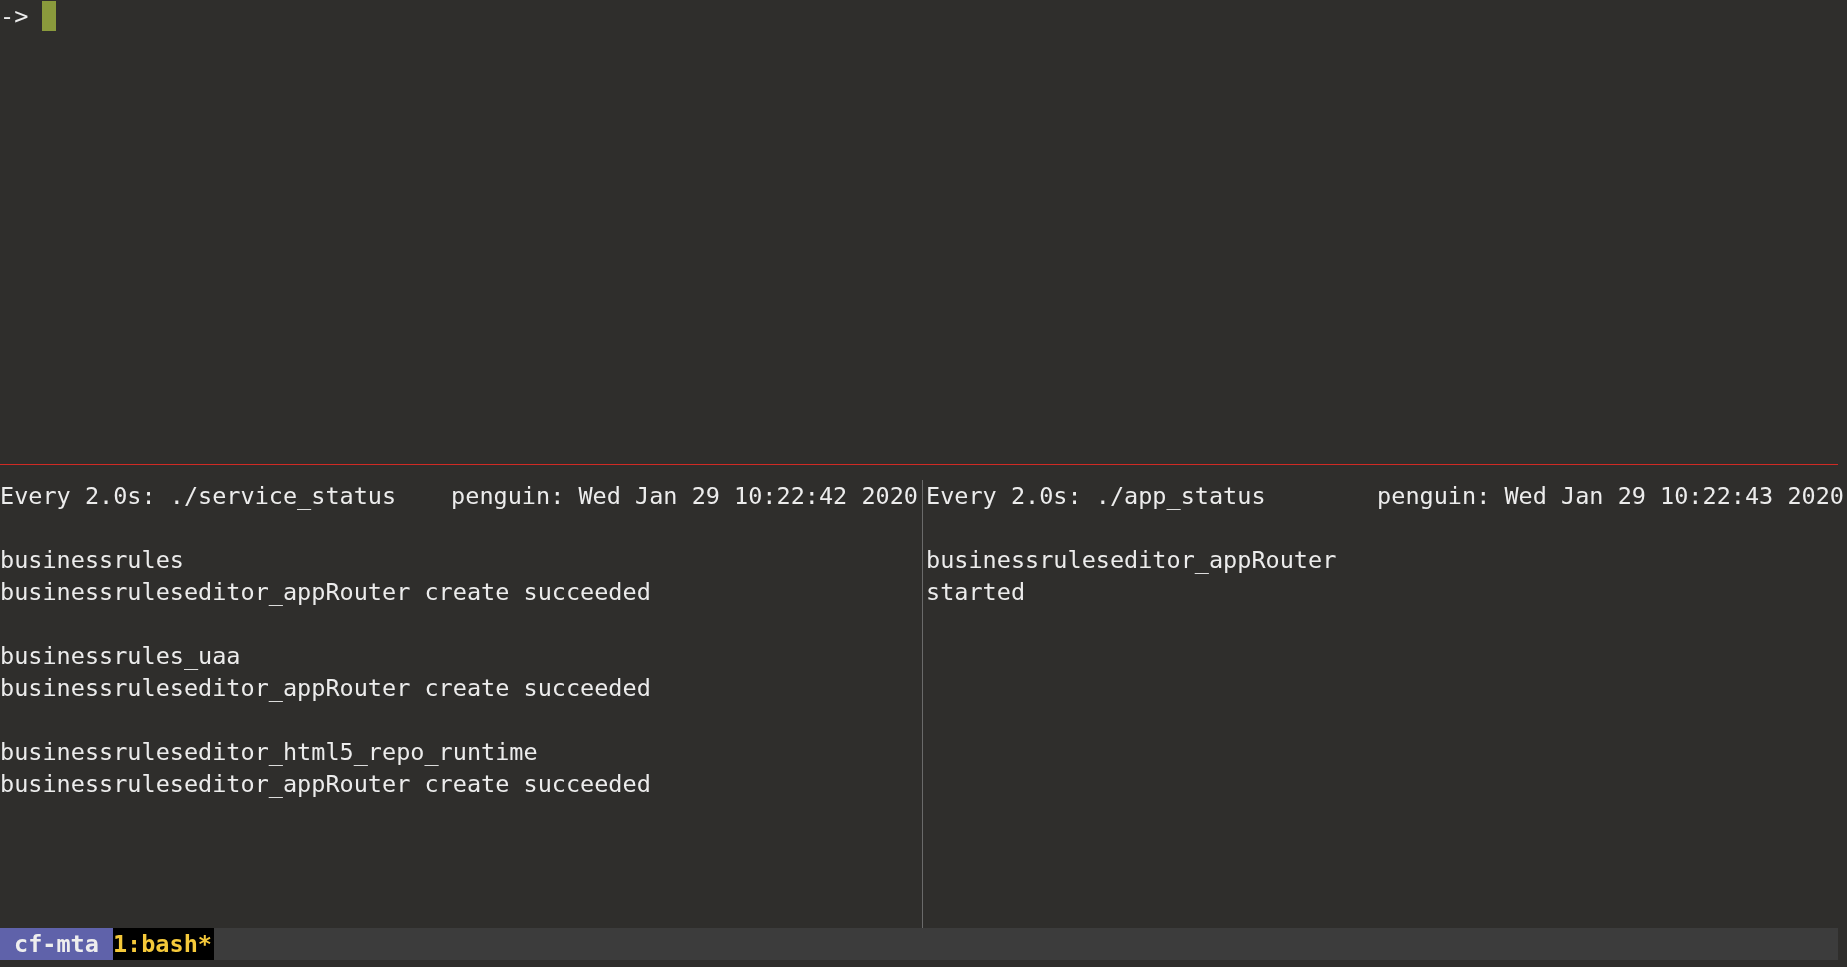 This screenshot has width=1847, height=967. Describe the element at coordinates (92, 560) in the screenshot. I see `output-line: businessrules` at that location.